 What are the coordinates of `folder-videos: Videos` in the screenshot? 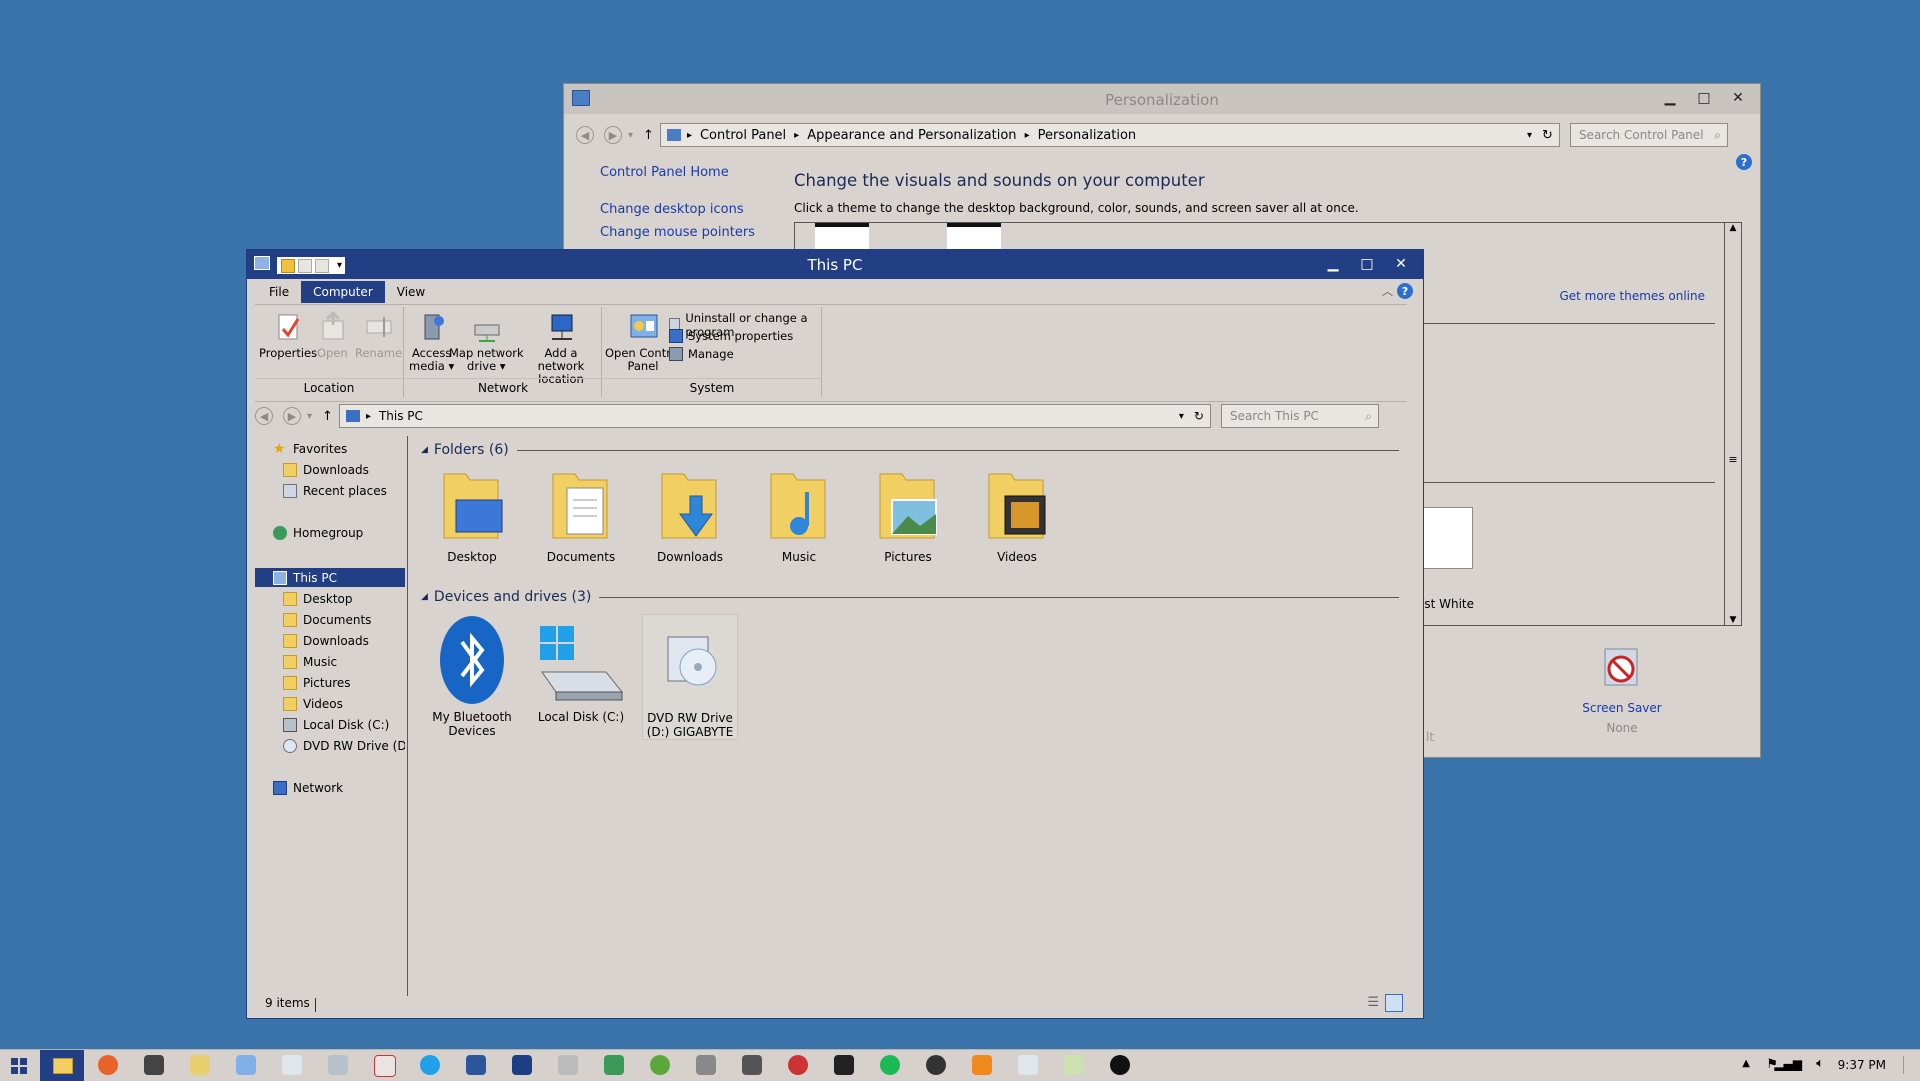 It's located at (1017, 515).